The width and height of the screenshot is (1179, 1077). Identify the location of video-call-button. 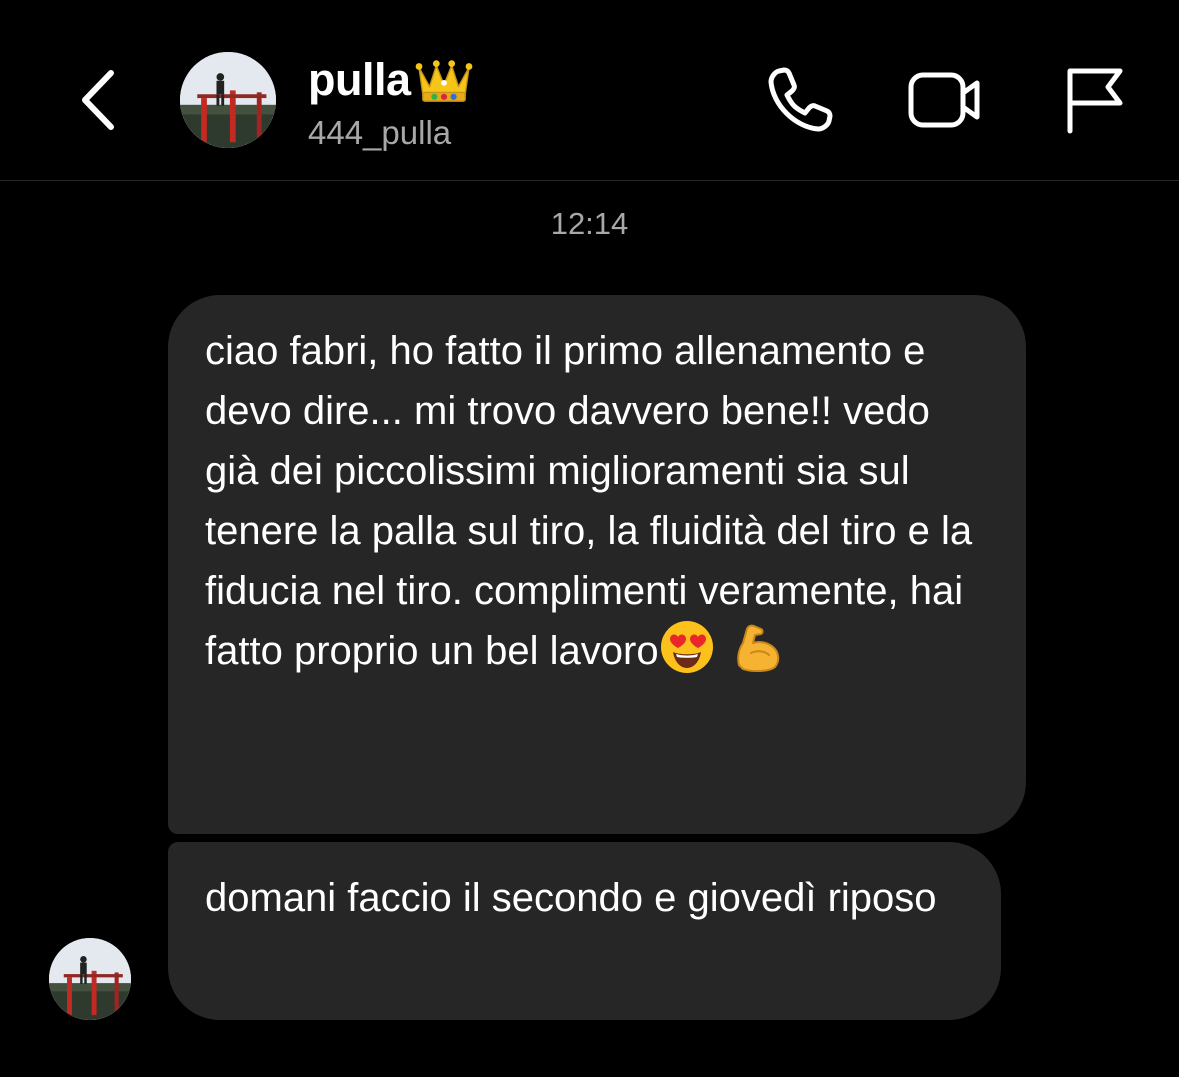
(945, 100).